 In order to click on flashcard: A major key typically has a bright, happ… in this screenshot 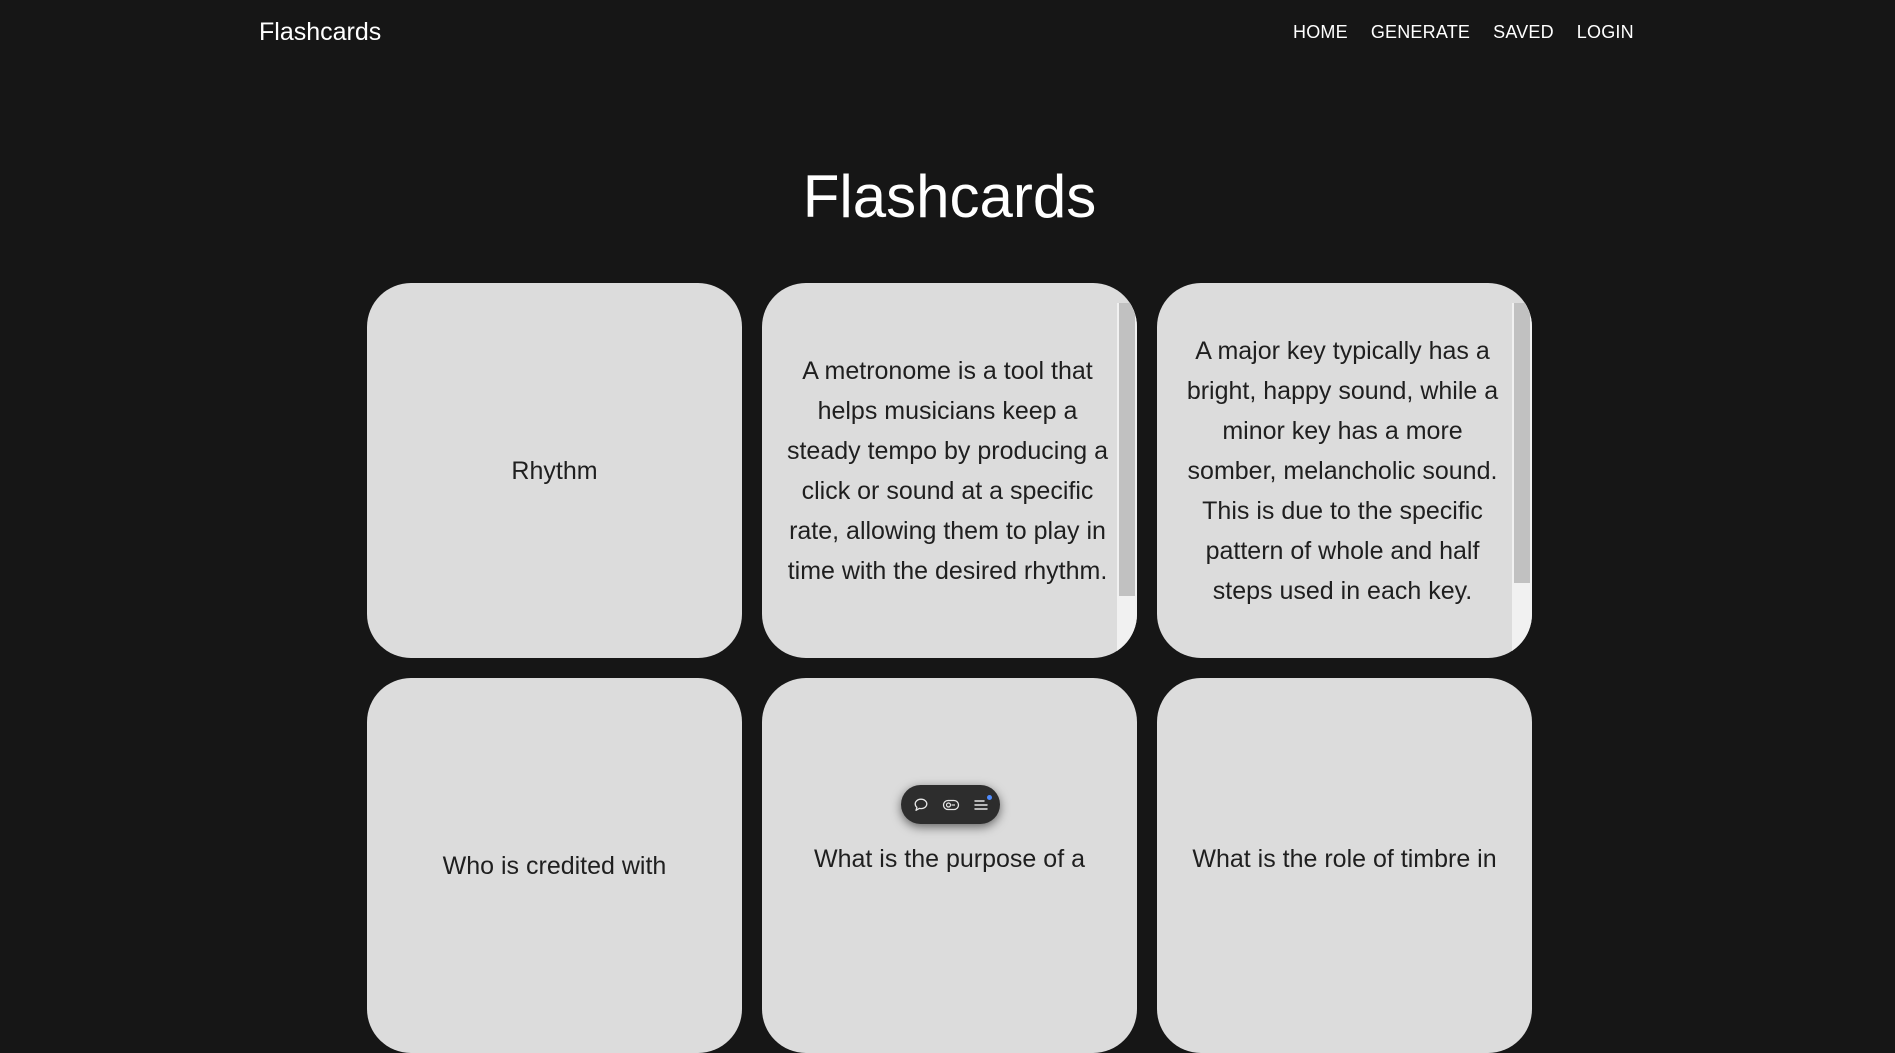, I will do `click(1344, 470)`.